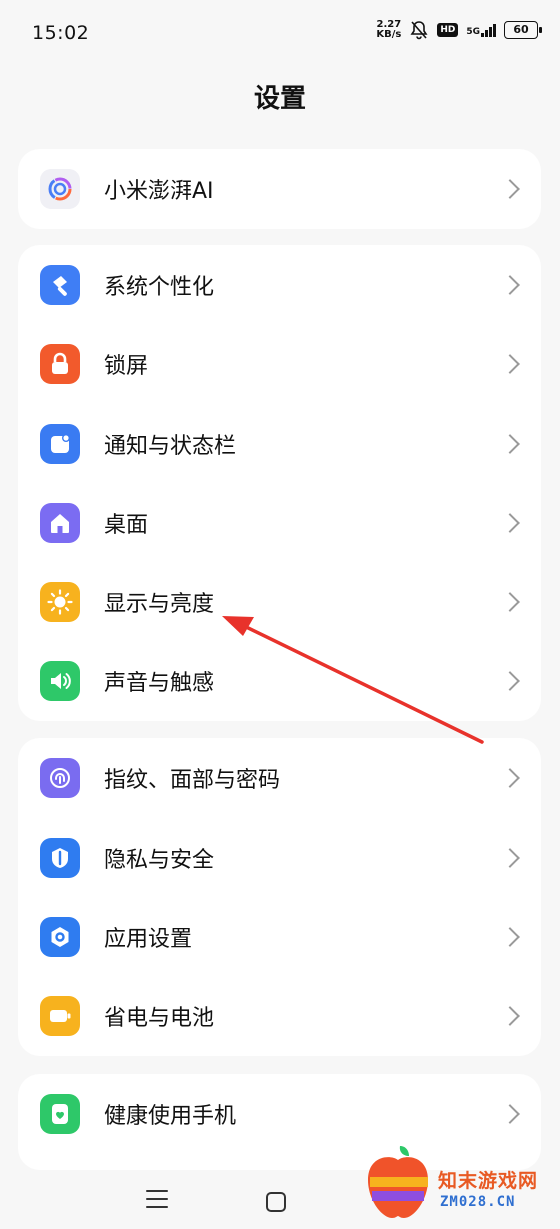 Image resolution: width=560 pixels, height=1229 pixels. What do you see at coordinates (60, 681) in the screenshot?
I see `sound-icon` at bounding box center [60, 681].